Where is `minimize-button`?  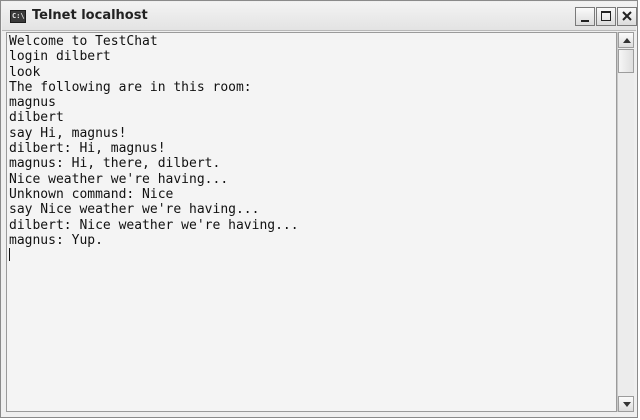
minimize-button is located at coordinates (585, 16).